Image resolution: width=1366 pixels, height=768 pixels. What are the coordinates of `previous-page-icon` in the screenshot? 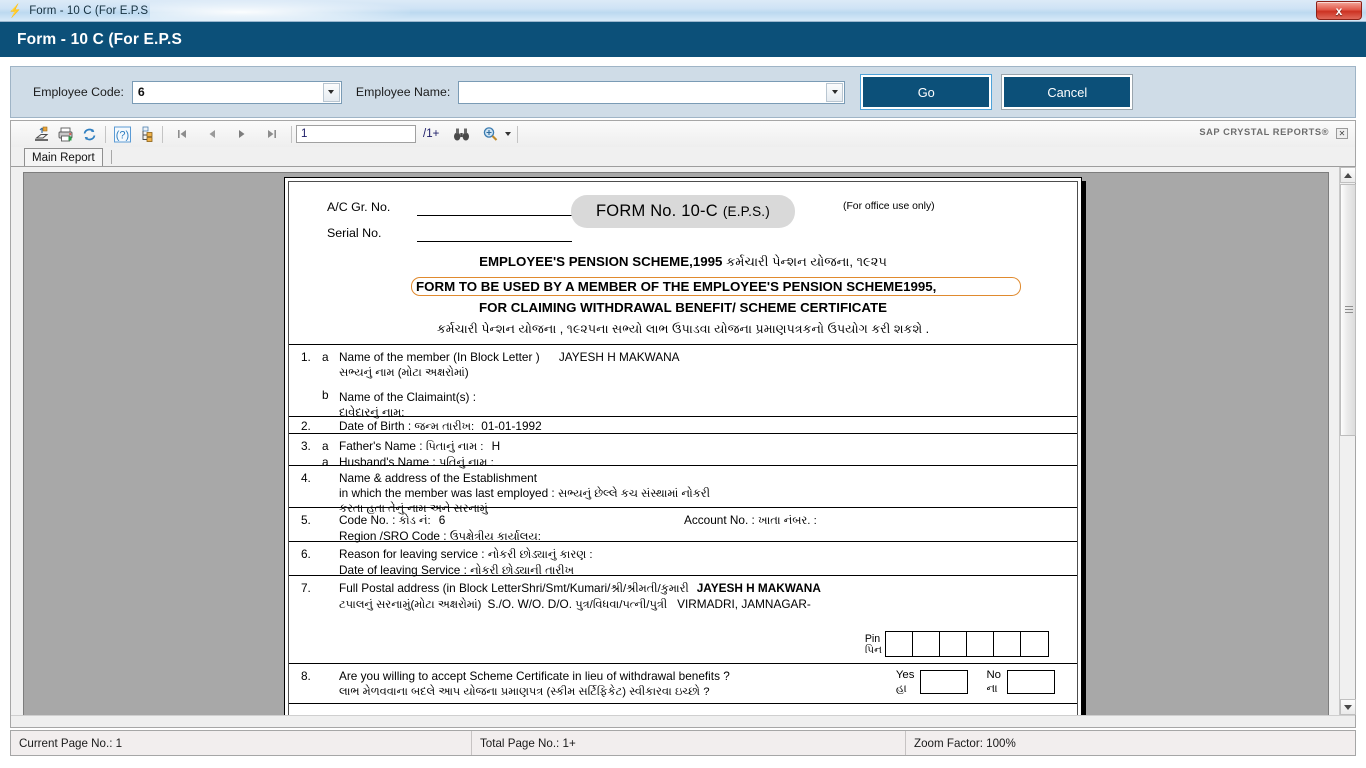 It's located at (212, 134).